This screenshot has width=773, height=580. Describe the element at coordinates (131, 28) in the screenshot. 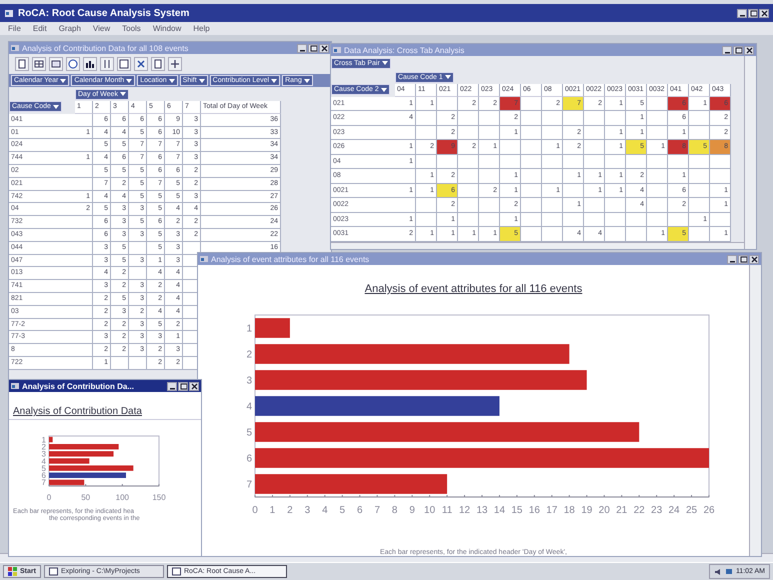

I see `menu-item: Tools` at that location.